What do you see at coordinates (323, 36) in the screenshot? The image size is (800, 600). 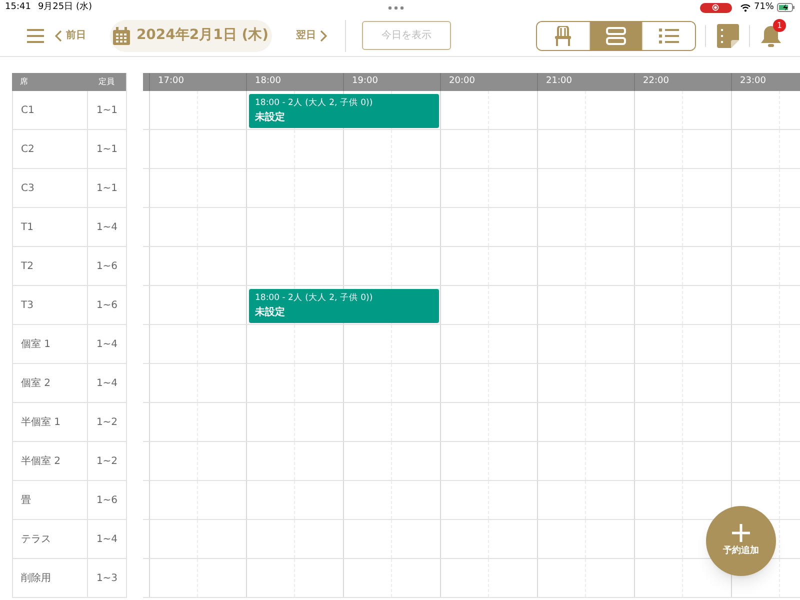 I see `chevron-right-icon` at bounding box center [323, 36].